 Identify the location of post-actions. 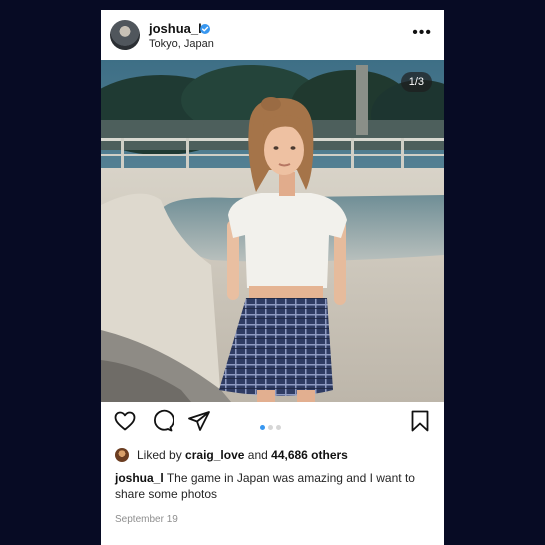
(272, 420).